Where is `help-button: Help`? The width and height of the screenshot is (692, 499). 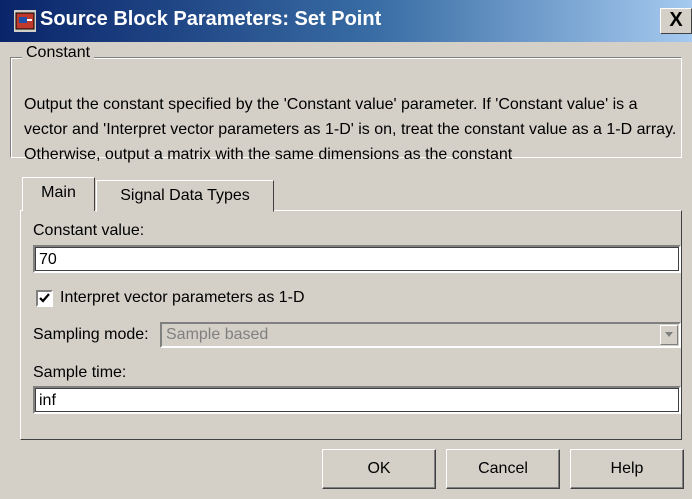 help-button: Help is located at coordinates (627, 469).